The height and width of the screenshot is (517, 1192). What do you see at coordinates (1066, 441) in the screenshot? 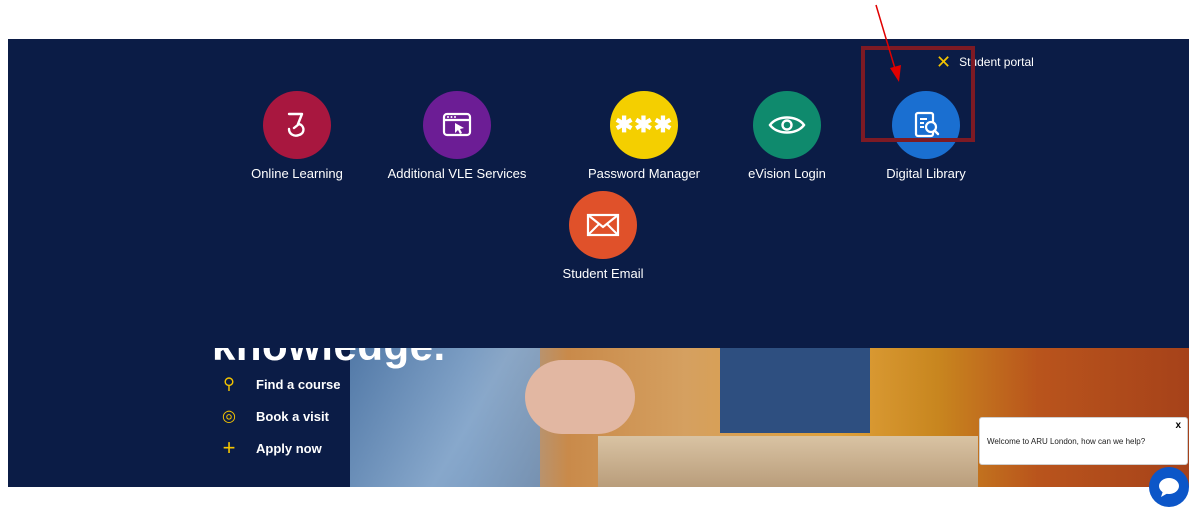
I see `chat-welcome-message: Welcome to ARU London, how can we help?` at bounding box center [1066, 441].